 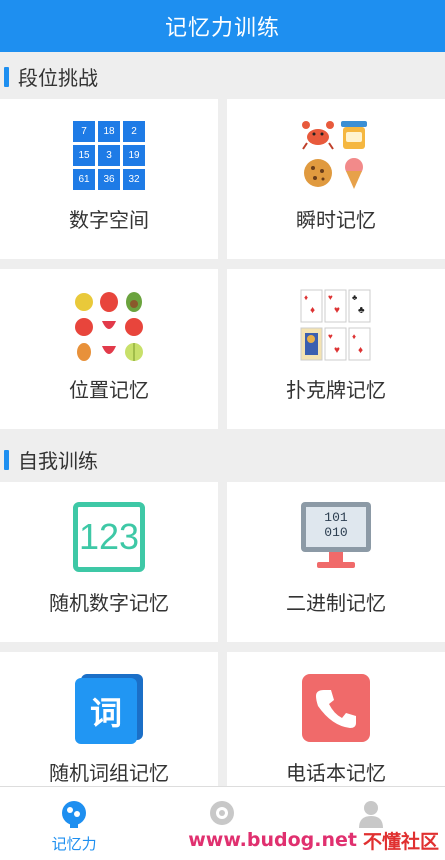 What do you see at coordinates (272, 840) in the screenshot?
I see `watermark-url: www.budog.net` at bounding box center [272, 840].